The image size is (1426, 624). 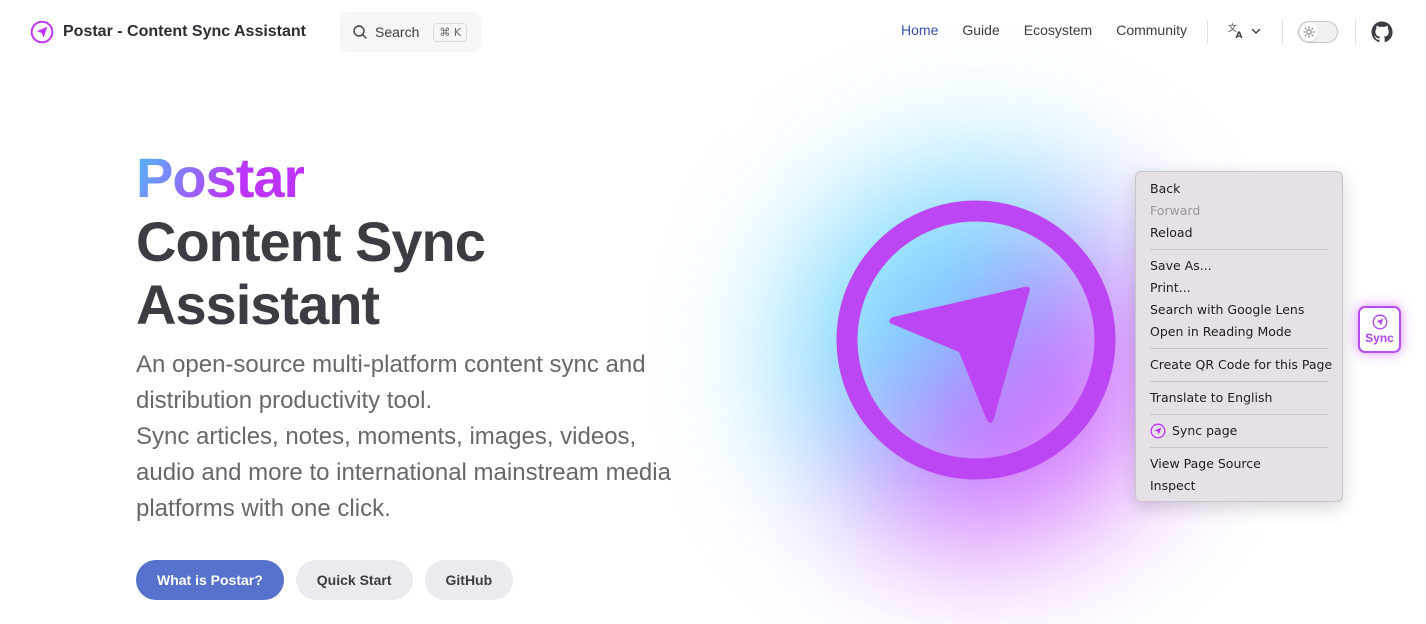 I want to click on search-icon, so click(x=360, y=32).